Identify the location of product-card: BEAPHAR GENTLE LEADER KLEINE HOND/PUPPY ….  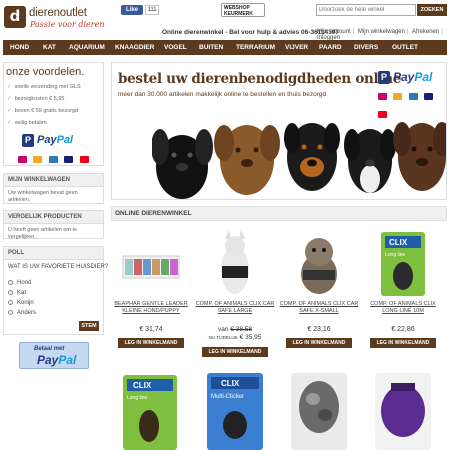
(151, 288).